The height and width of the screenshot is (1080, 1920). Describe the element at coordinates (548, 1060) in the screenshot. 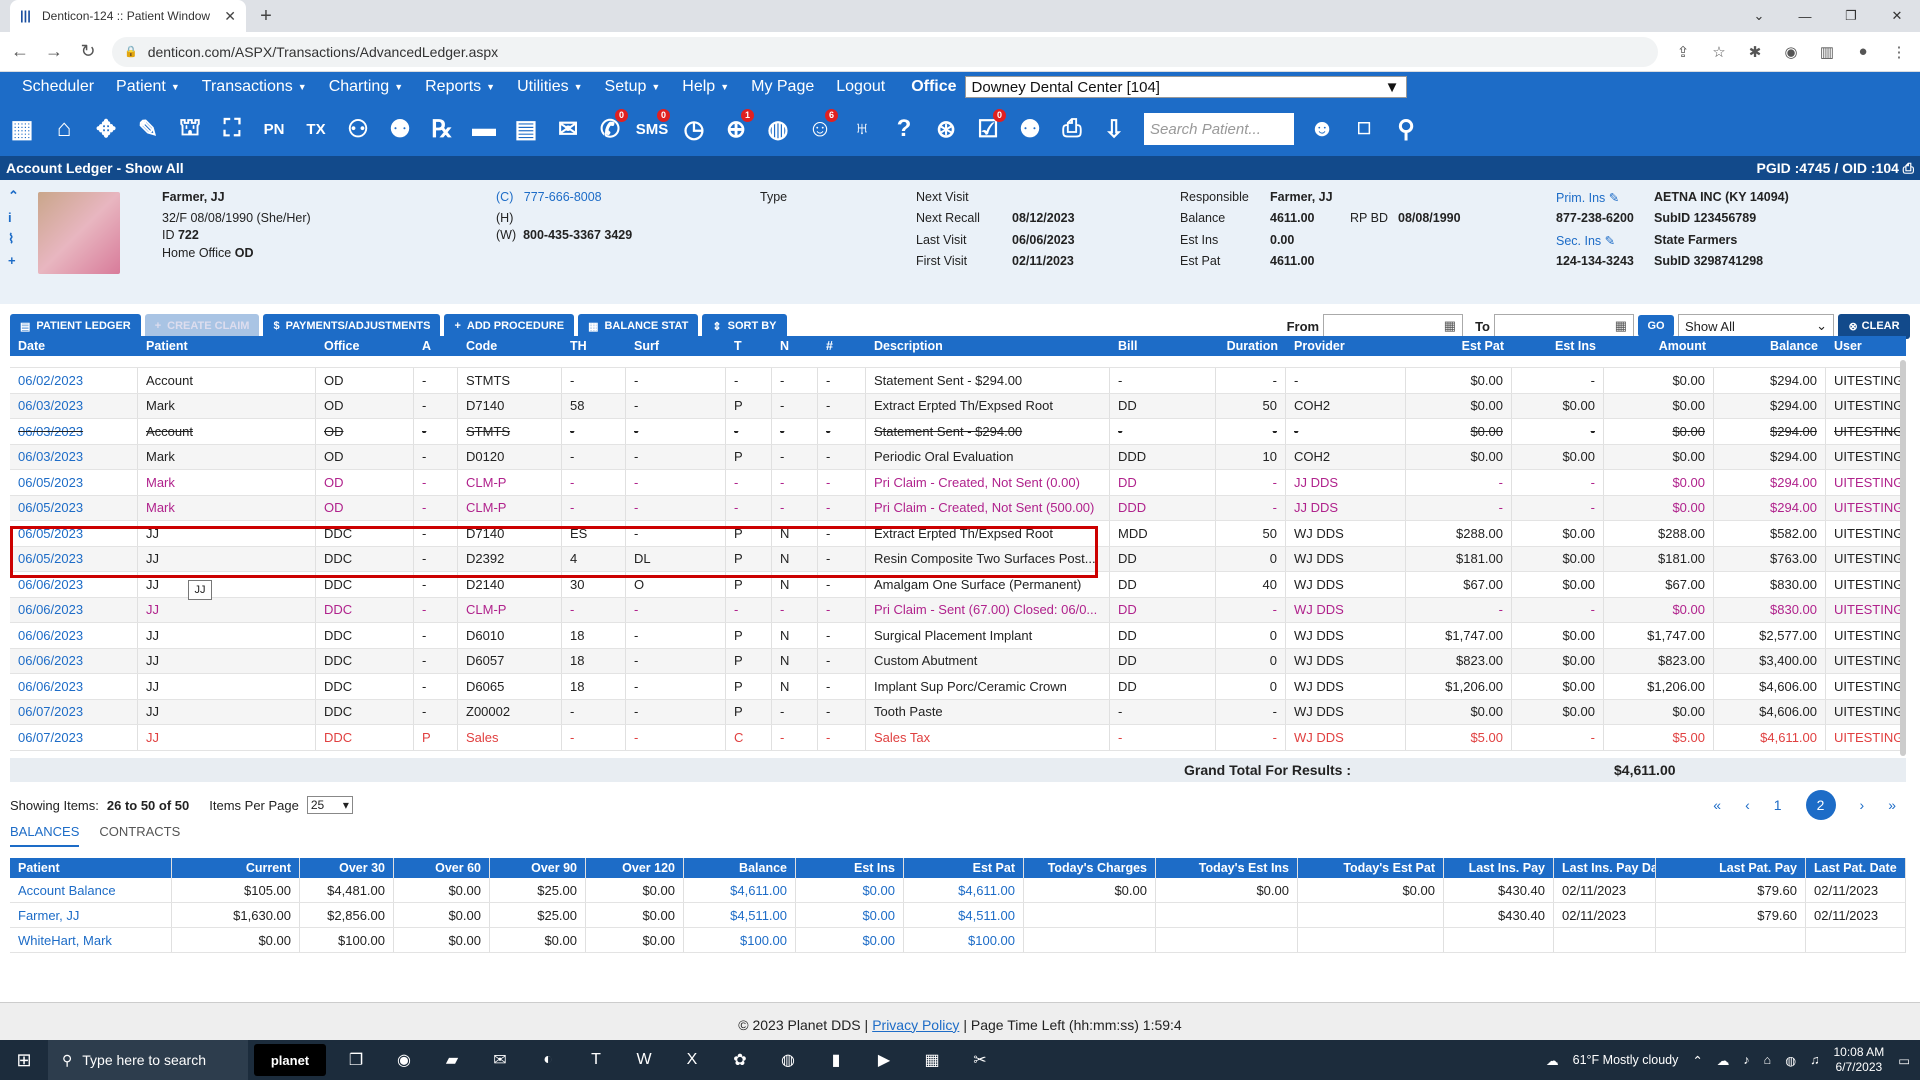

I see `edge-icon: ◐` at that location.